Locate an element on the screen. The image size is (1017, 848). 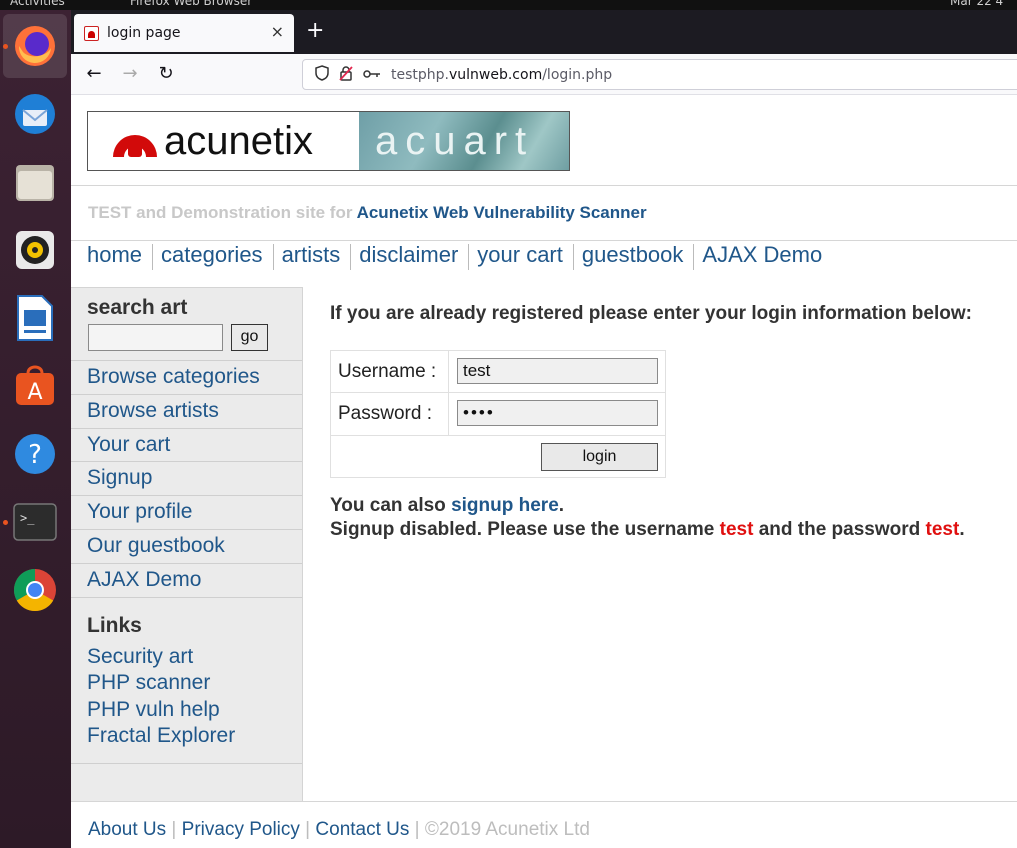
footer-contact-link: Contact Us is located at coordinates (362, 829).